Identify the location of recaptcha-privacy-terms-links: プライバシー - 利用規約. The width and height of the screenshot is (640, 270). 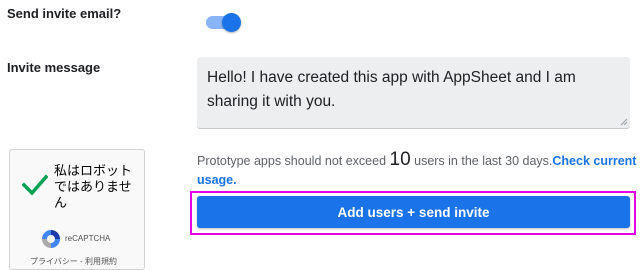
(73, 261).